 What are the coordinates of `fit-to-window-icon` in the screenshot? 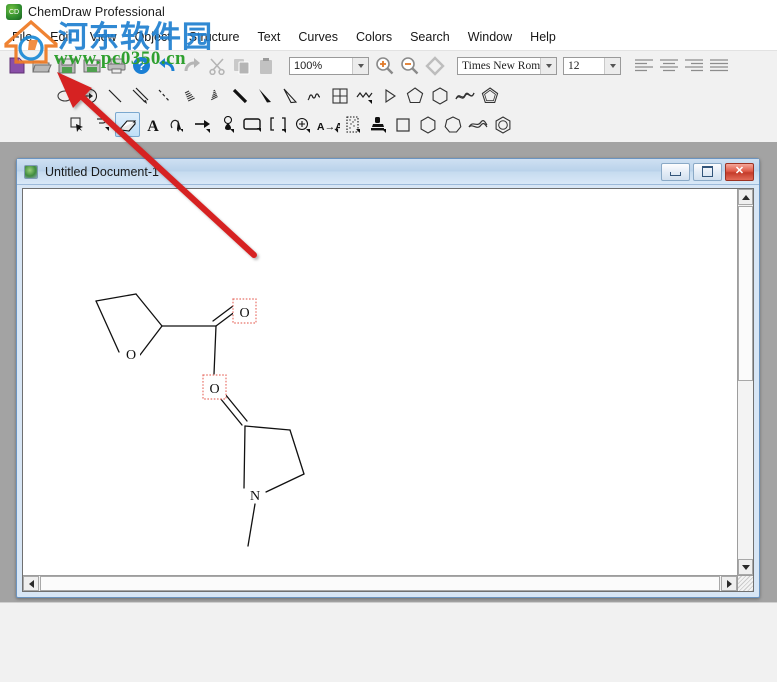 It's located at (434, 65).